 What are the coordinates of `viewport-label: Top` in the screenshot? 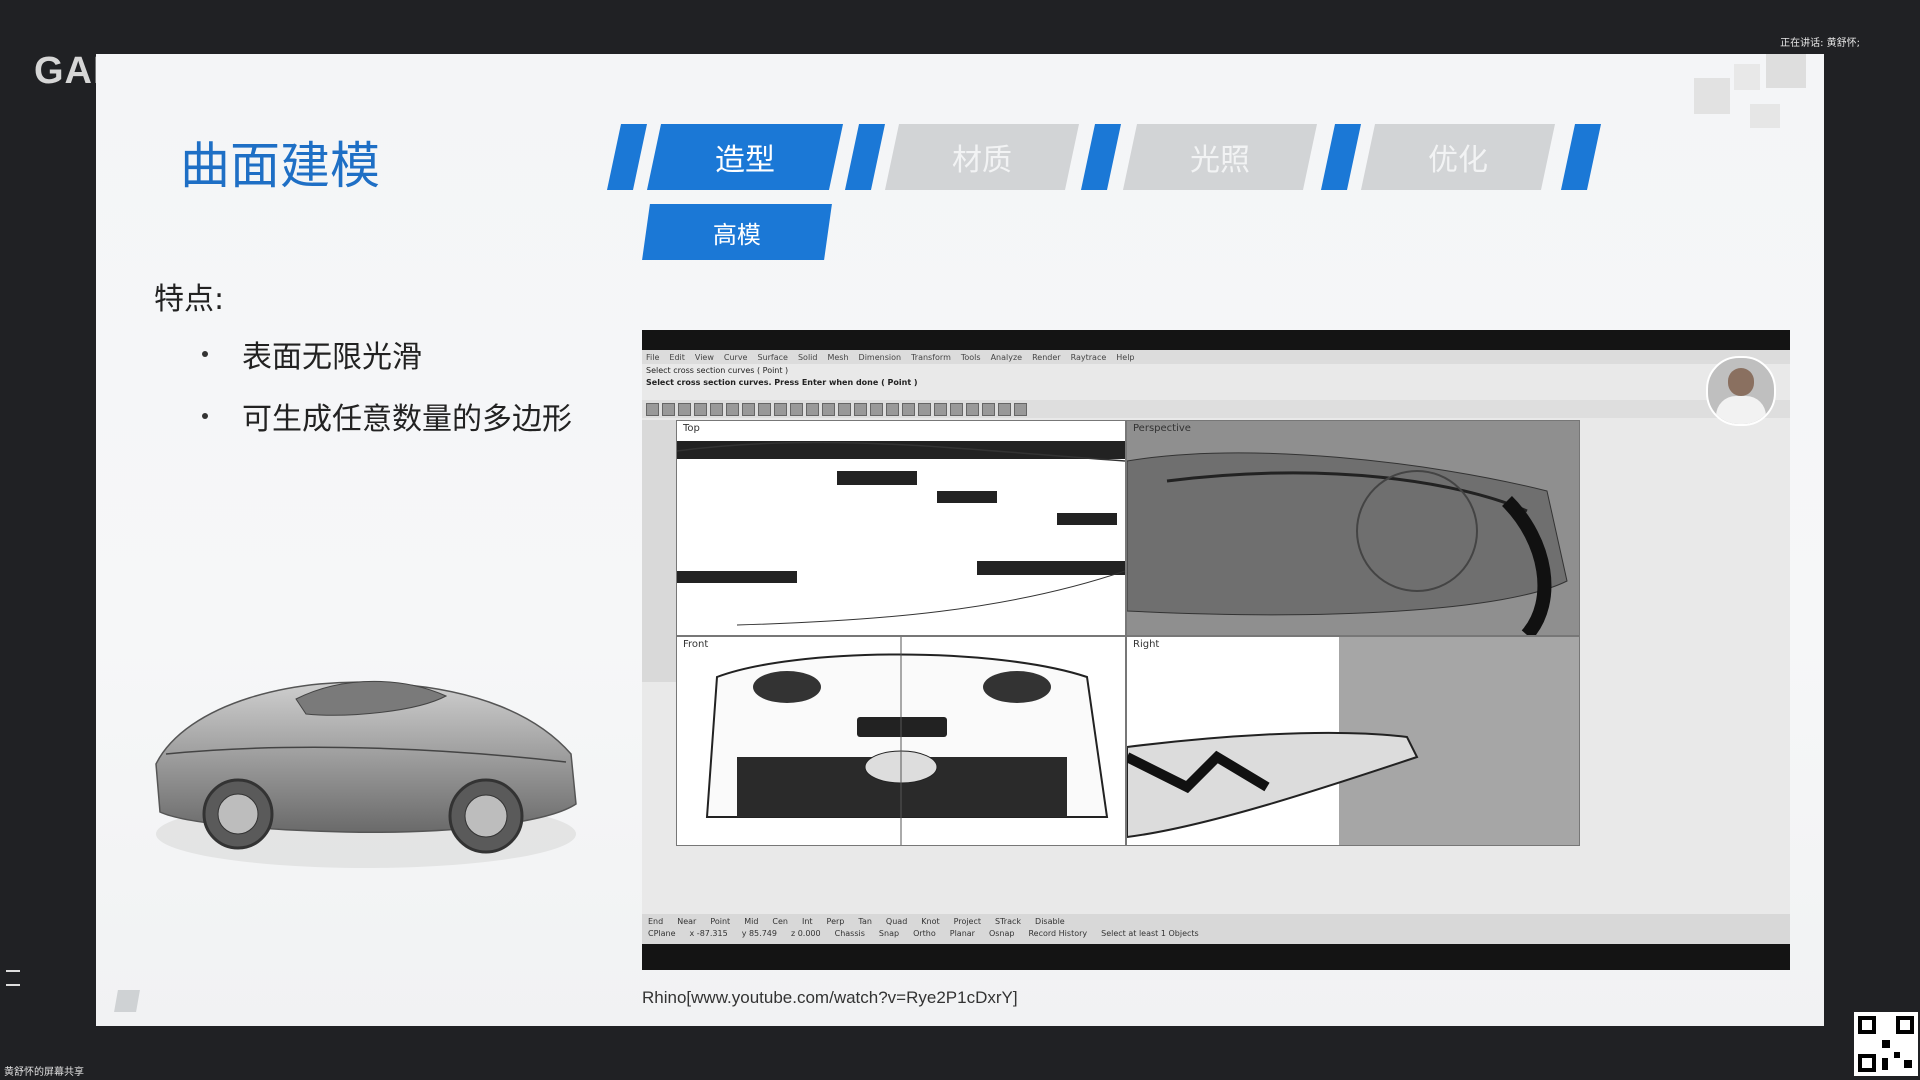 It's located at (691, 428).